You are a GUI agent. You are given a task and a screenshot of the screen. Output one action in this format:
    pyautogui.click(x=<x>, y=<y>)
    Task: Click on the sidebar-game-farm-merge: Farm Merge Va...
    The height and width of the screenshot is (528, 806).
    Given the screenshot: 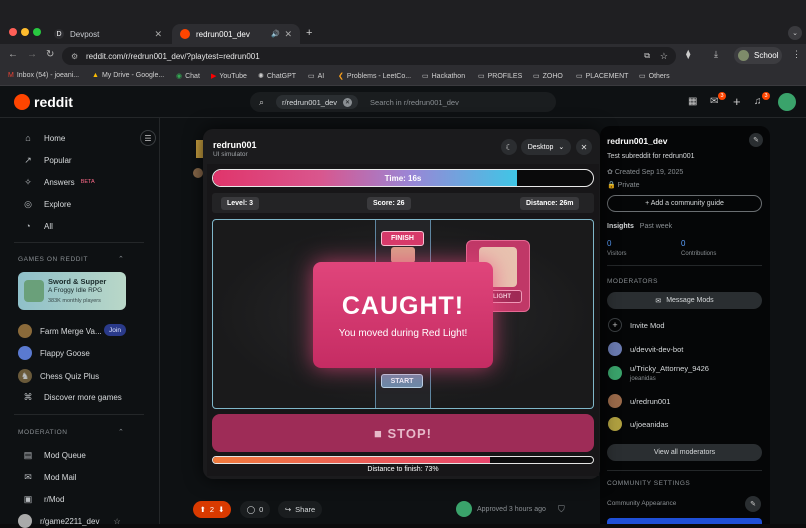 What is the action you would take?
    pyautogui.click(x=60, y=331)
    